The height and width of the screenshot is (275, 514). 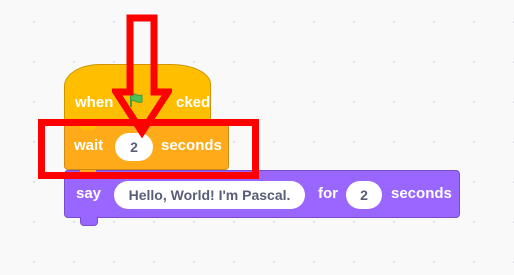 What do you see at coordinates (209, 195) in the screenshot?
I see `say-message-input: Hello, World! I'm Pascal.` at bounding box center [209, 195].